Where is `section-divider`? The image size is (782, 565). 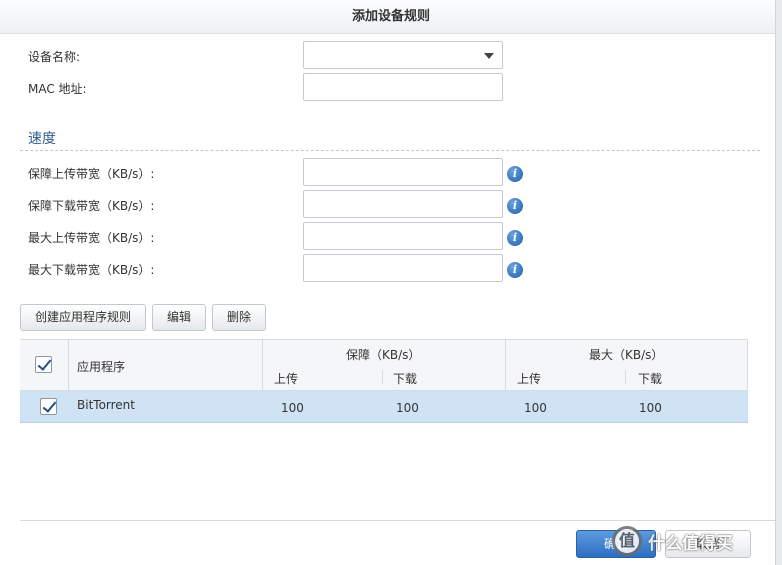
section-divider is located at coordinates (390, 150).